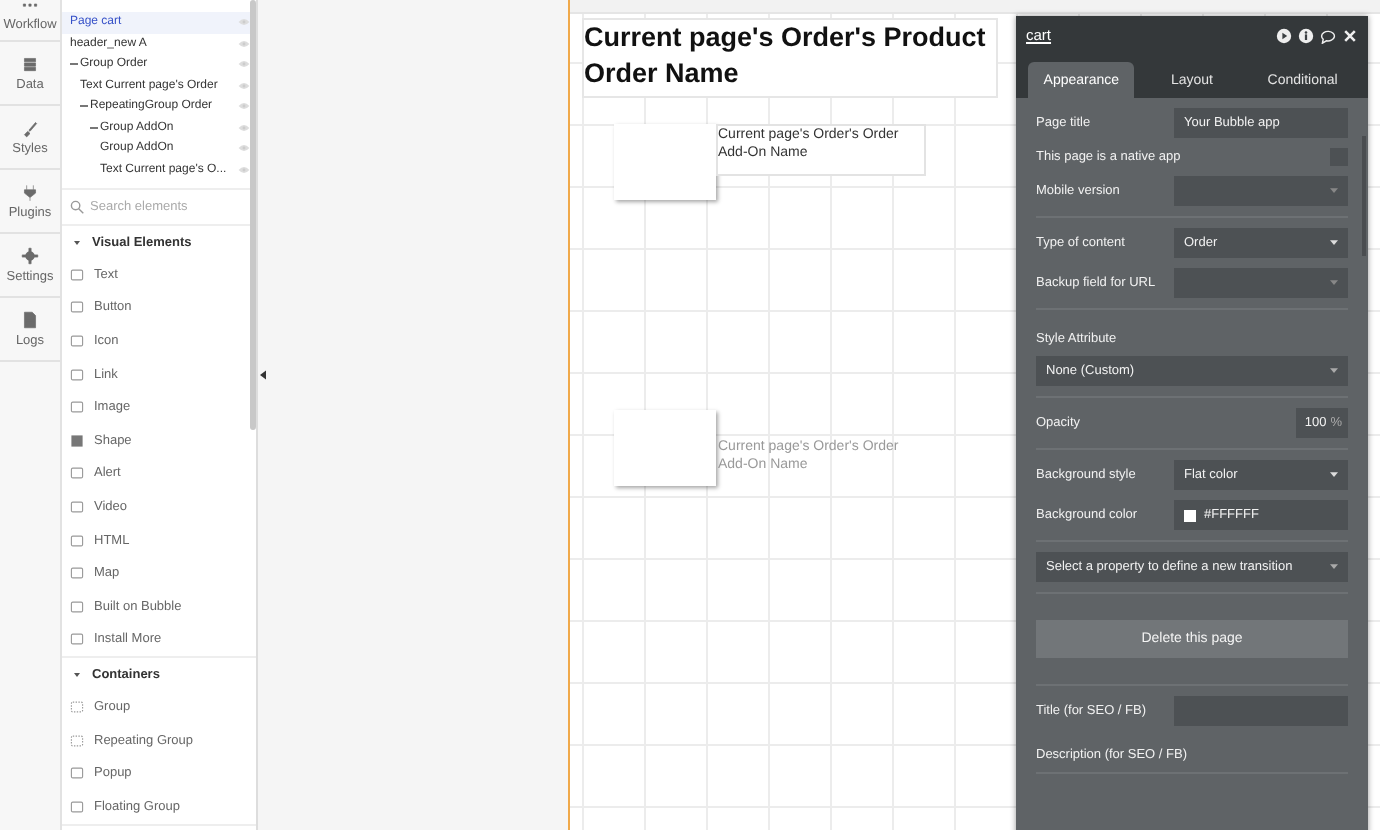 Image resolution: width=1380 pixels, height=830 pixels. What do you see at coordinates (1350, 35) in the screenshot?
I see `close-icon` at bounding box center [1350, 35].